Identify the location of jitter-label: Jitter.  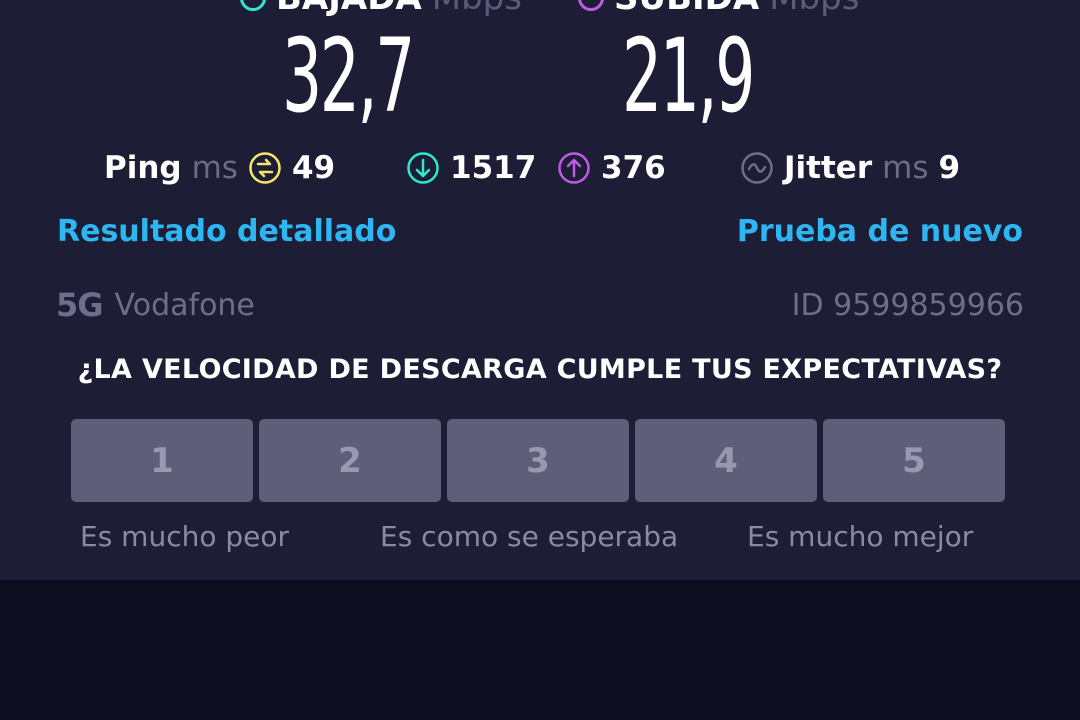
(828, 168).